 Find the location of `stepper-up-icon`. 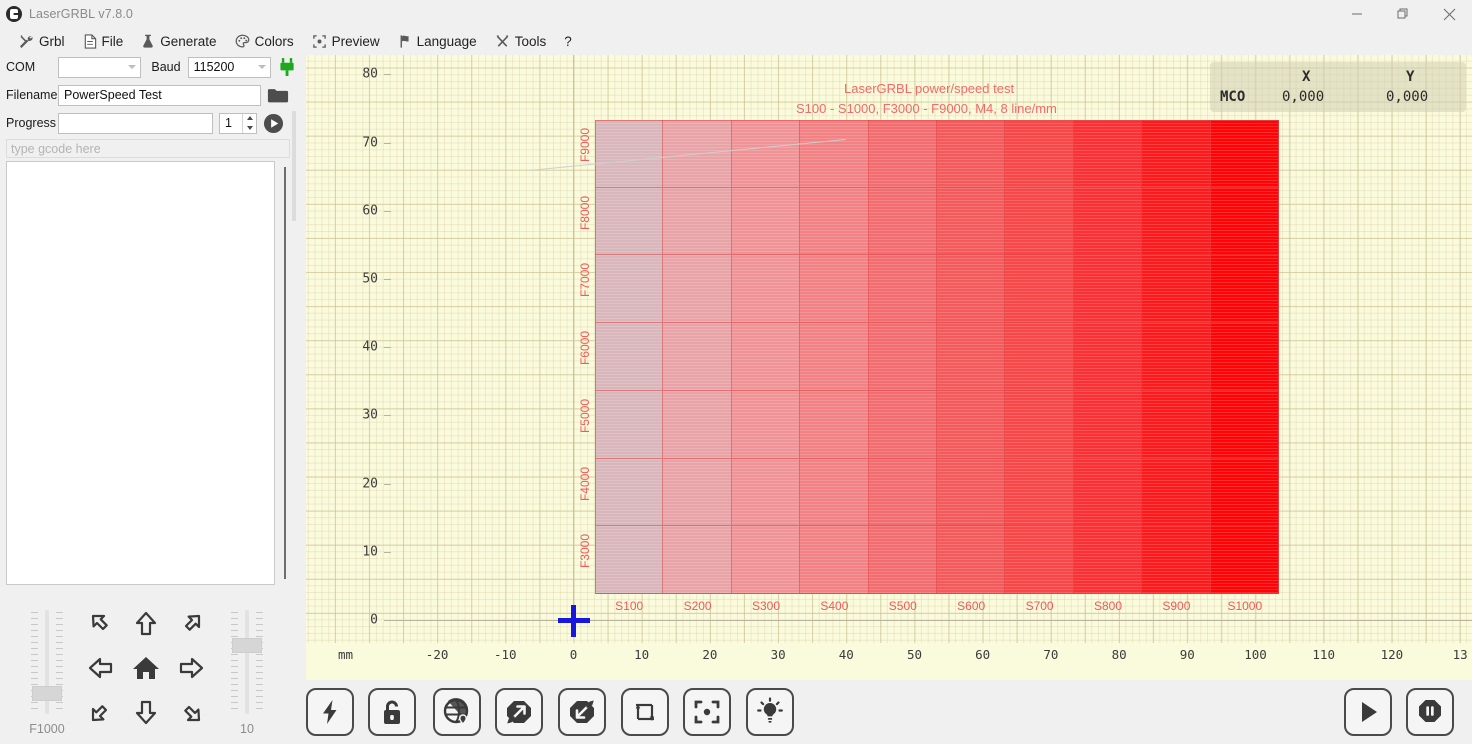

stepper-up-icon is located at coordinates (249, 118).